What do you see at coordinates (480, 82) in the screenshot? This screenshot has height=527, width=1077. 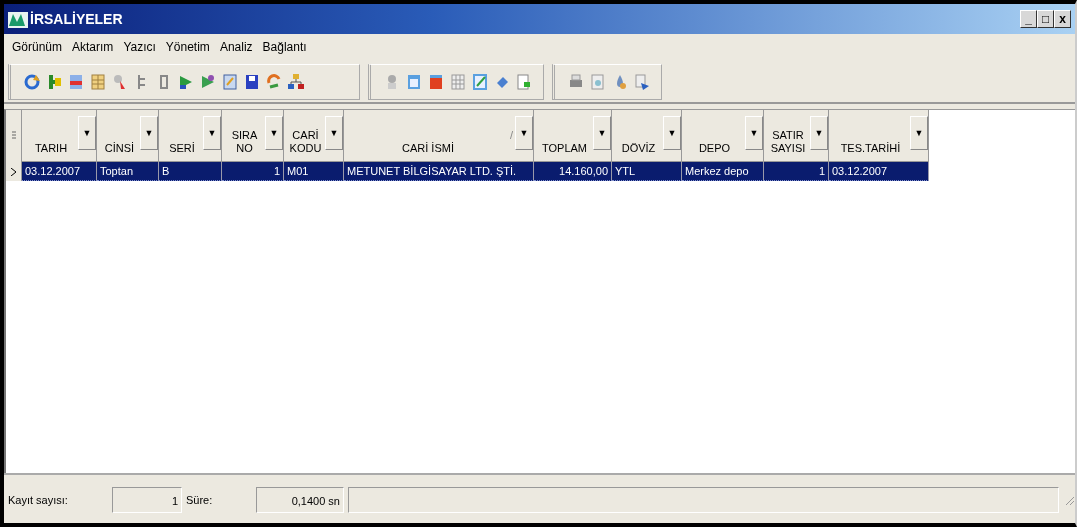 I see `pencil-sheet-icon` at bounding box center [480, 82].